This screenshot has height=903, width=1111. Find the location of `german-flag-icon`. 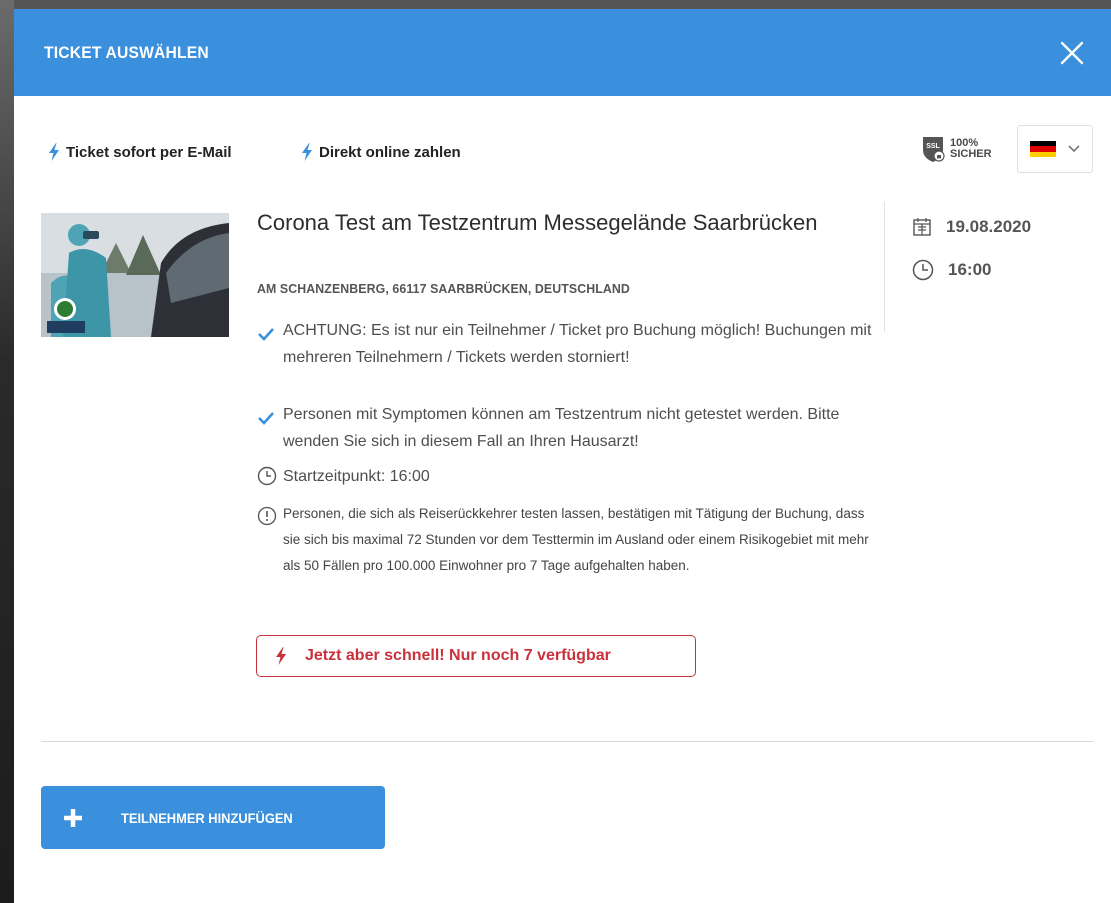

german-flag-icon is located at coordinates (1043, 149).